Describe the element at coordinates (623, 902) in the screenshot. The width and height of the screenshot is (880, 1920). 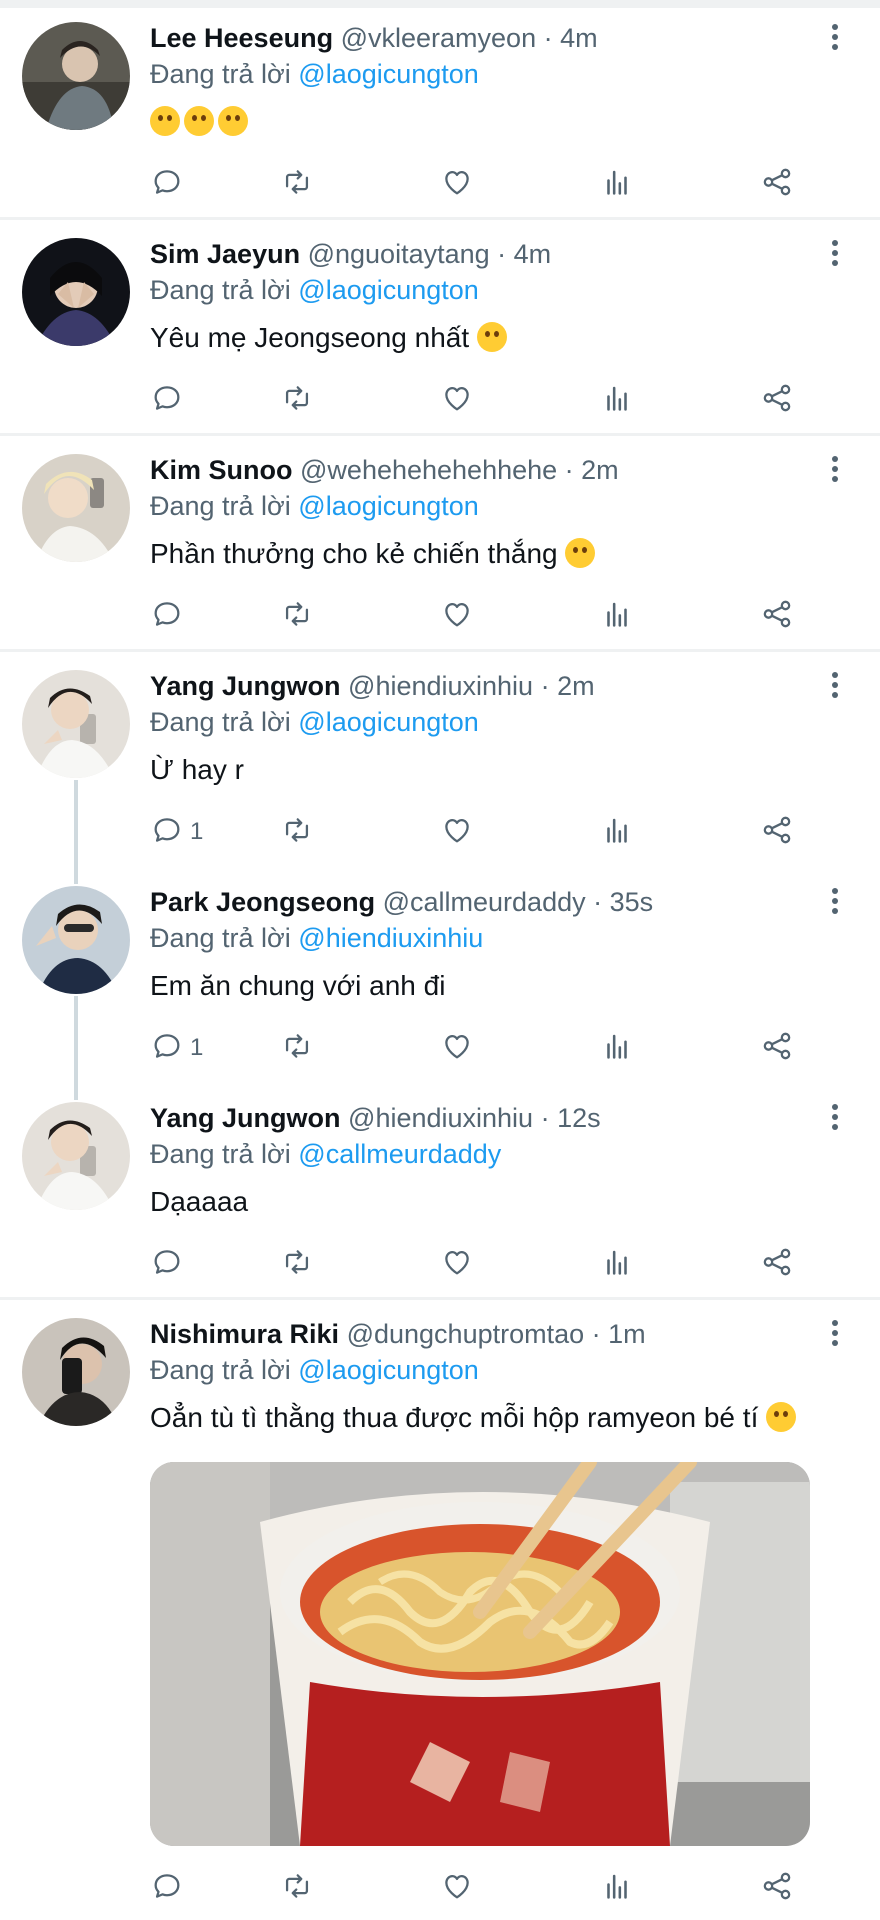
I see `timestamp: · 35s` at that location.